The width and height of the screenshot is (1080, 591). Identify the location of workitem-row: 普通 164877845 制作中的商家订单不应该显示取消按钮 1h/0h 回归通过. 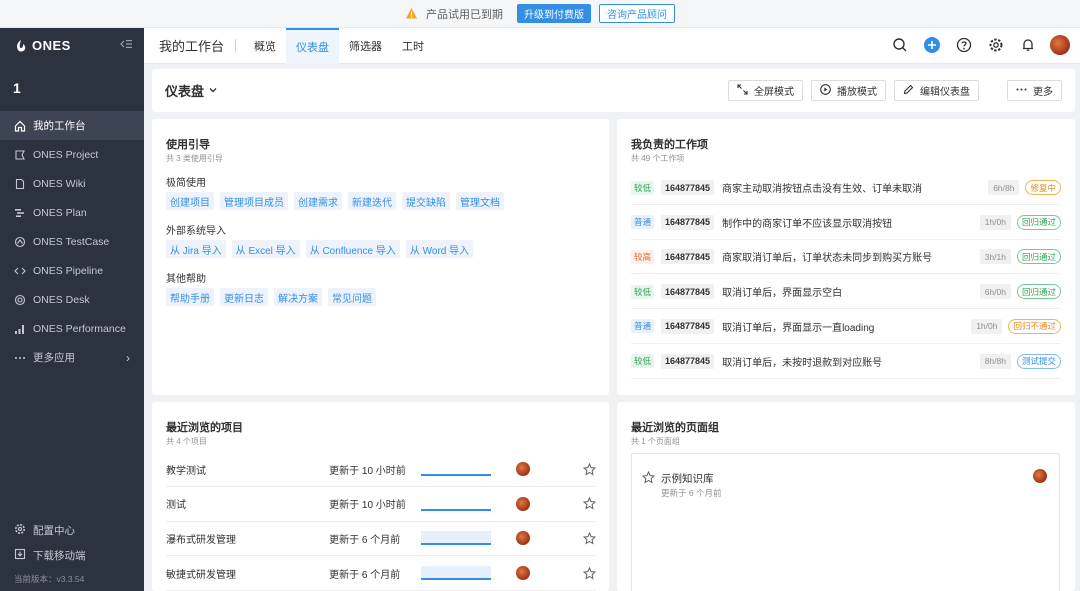
(846, 223).